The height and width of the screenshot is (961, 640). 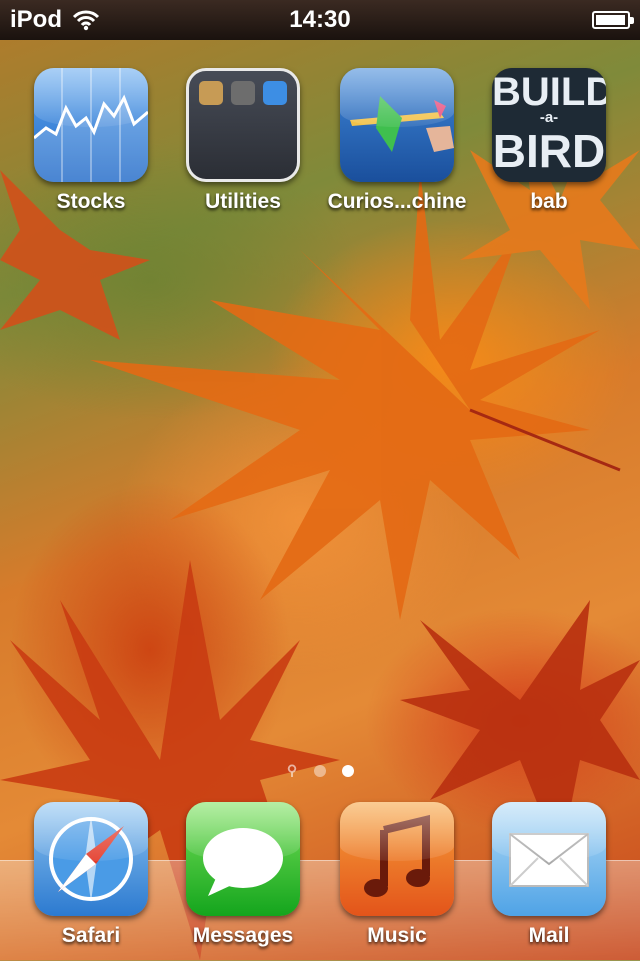 What do you see at coordinates (243, 201) in the screenshot?
I see `app-label: Utilities` at bounding box center [243, 201].